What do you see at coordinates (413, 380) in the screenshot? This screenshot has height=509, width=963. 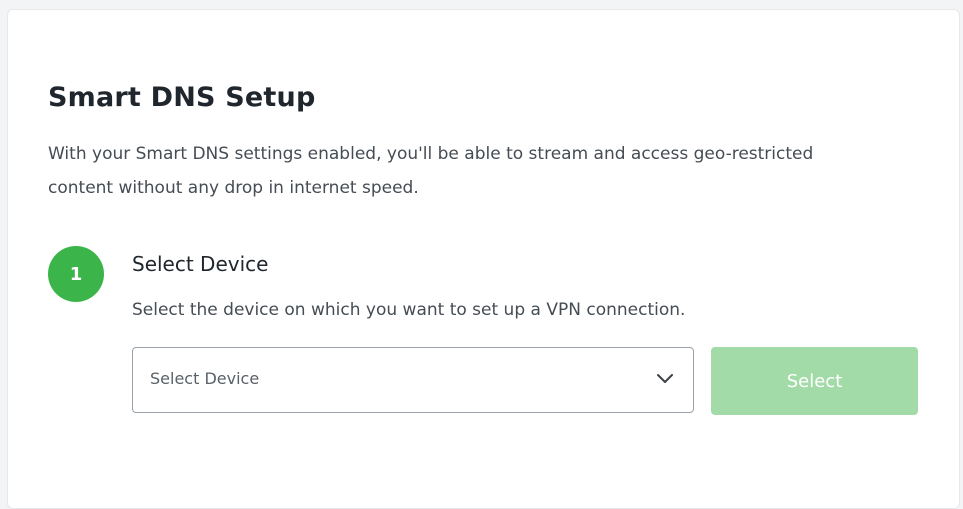 I see `device-select-dropdown: Select Device` at bounding box center [413, 380].